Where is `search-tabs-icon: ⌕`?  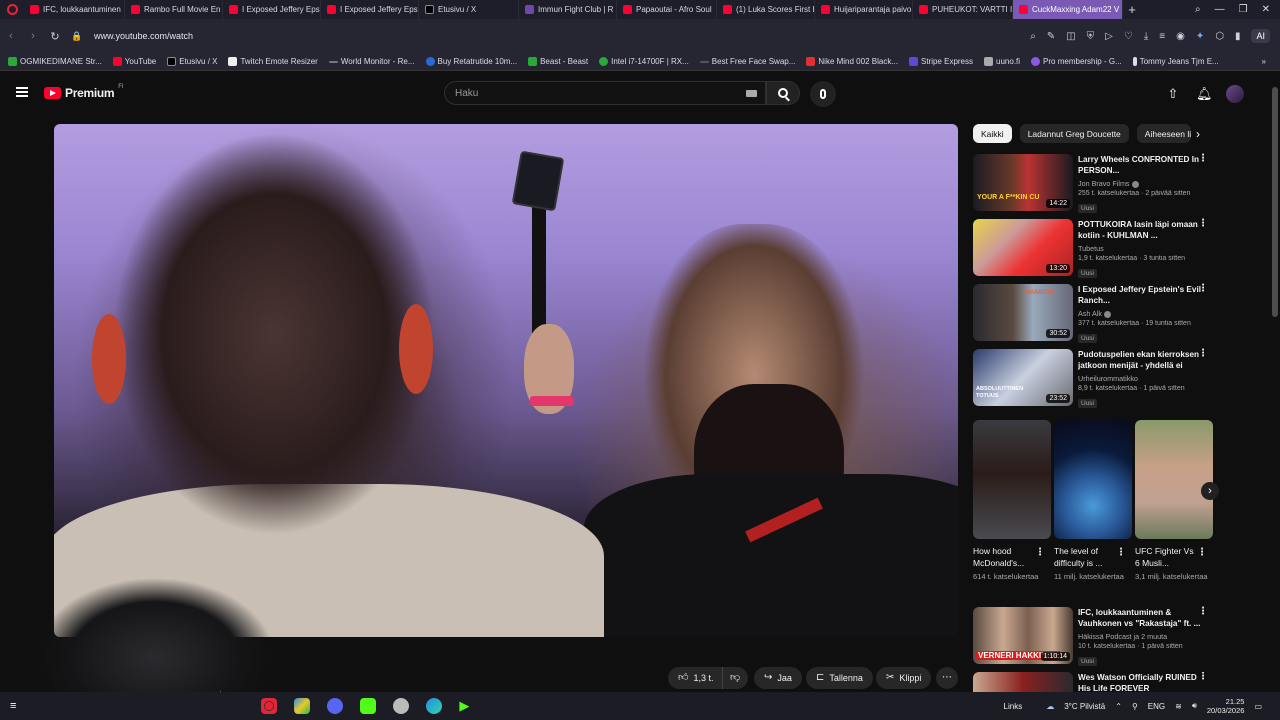
search-tabs-icon: ⌕ is located at coordinates (1198, 9).